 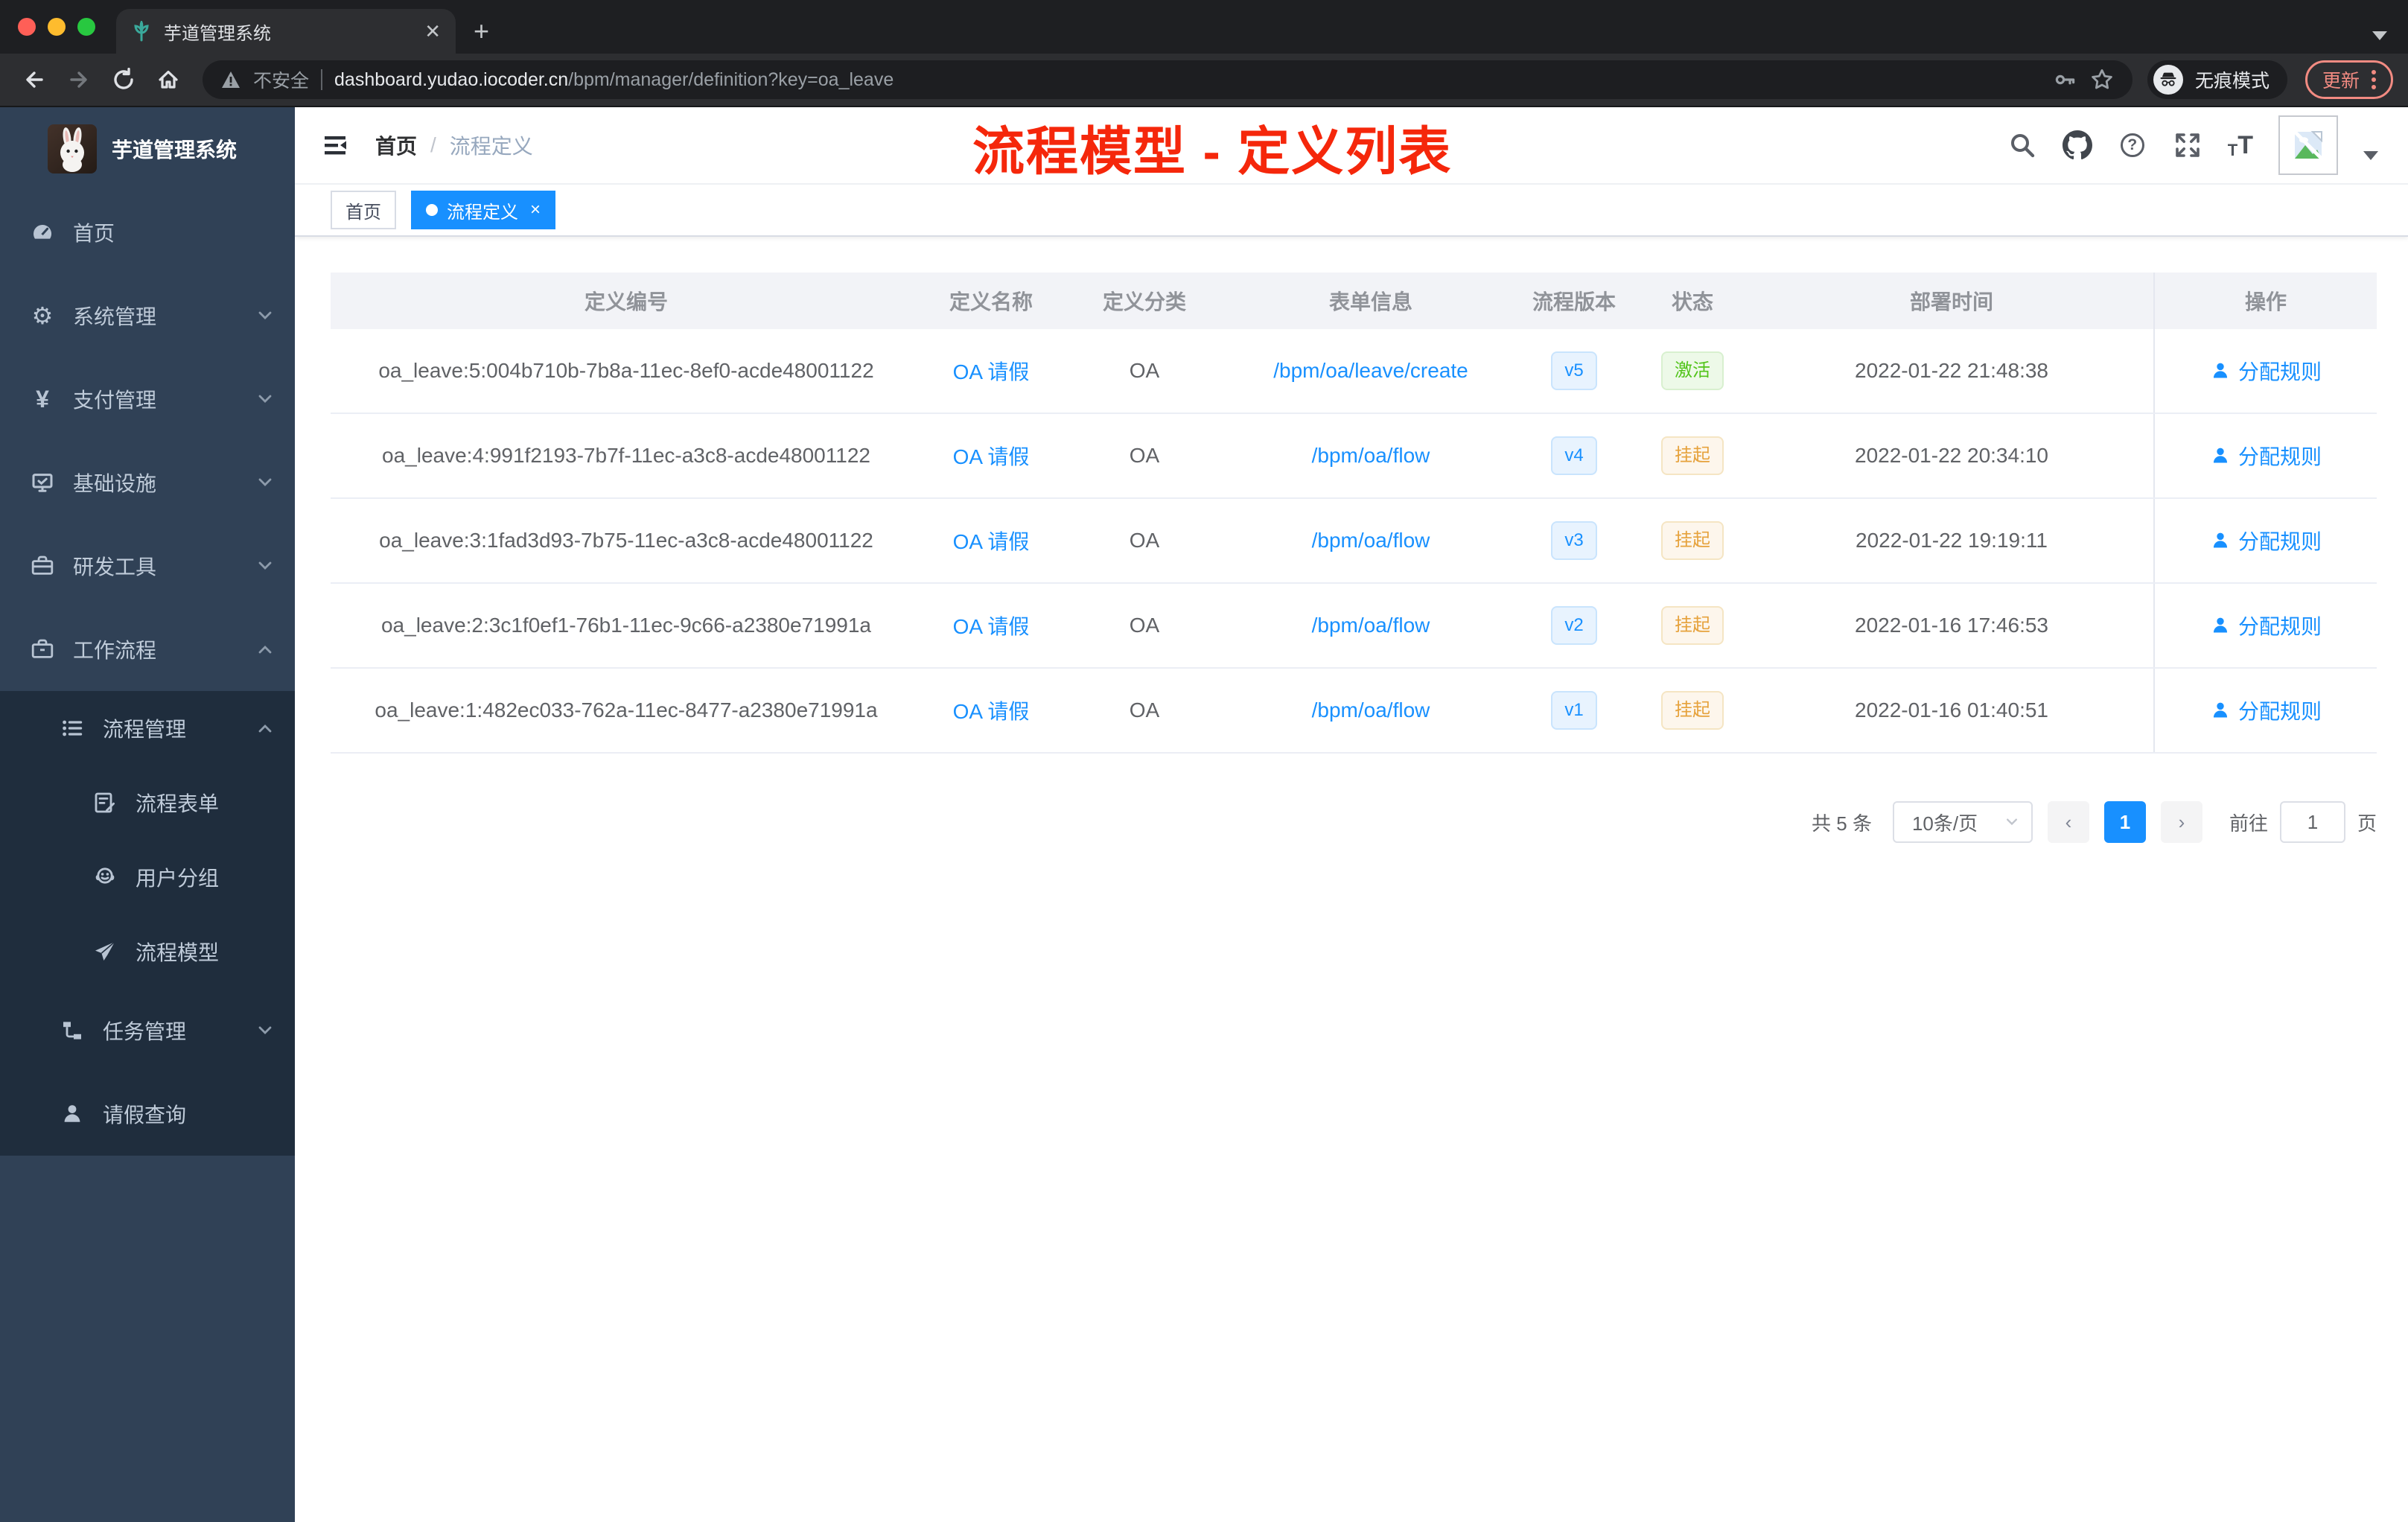 What do you see at coordinates (2068, 822) in the screenshot?
I see `prev-page-button: ‹` at bounding box center [2068, 822].